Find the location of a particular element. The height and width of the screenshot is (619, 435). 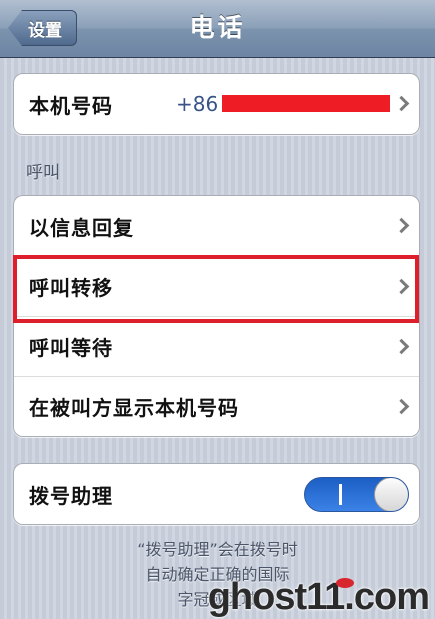

list-item-label: 以信息回复 is located at coordinates (81, 227).